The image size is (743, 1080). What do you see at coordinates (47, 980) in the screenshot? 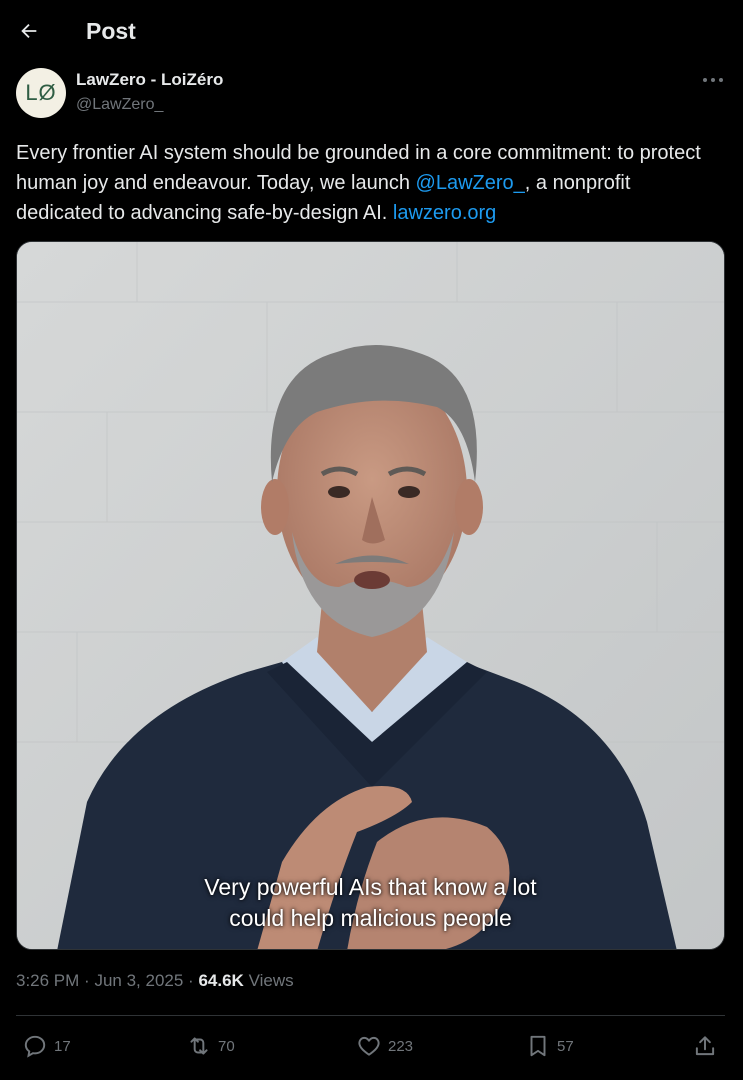
I see `post-time: 3:26 PM` at bounding box center [47, 980].